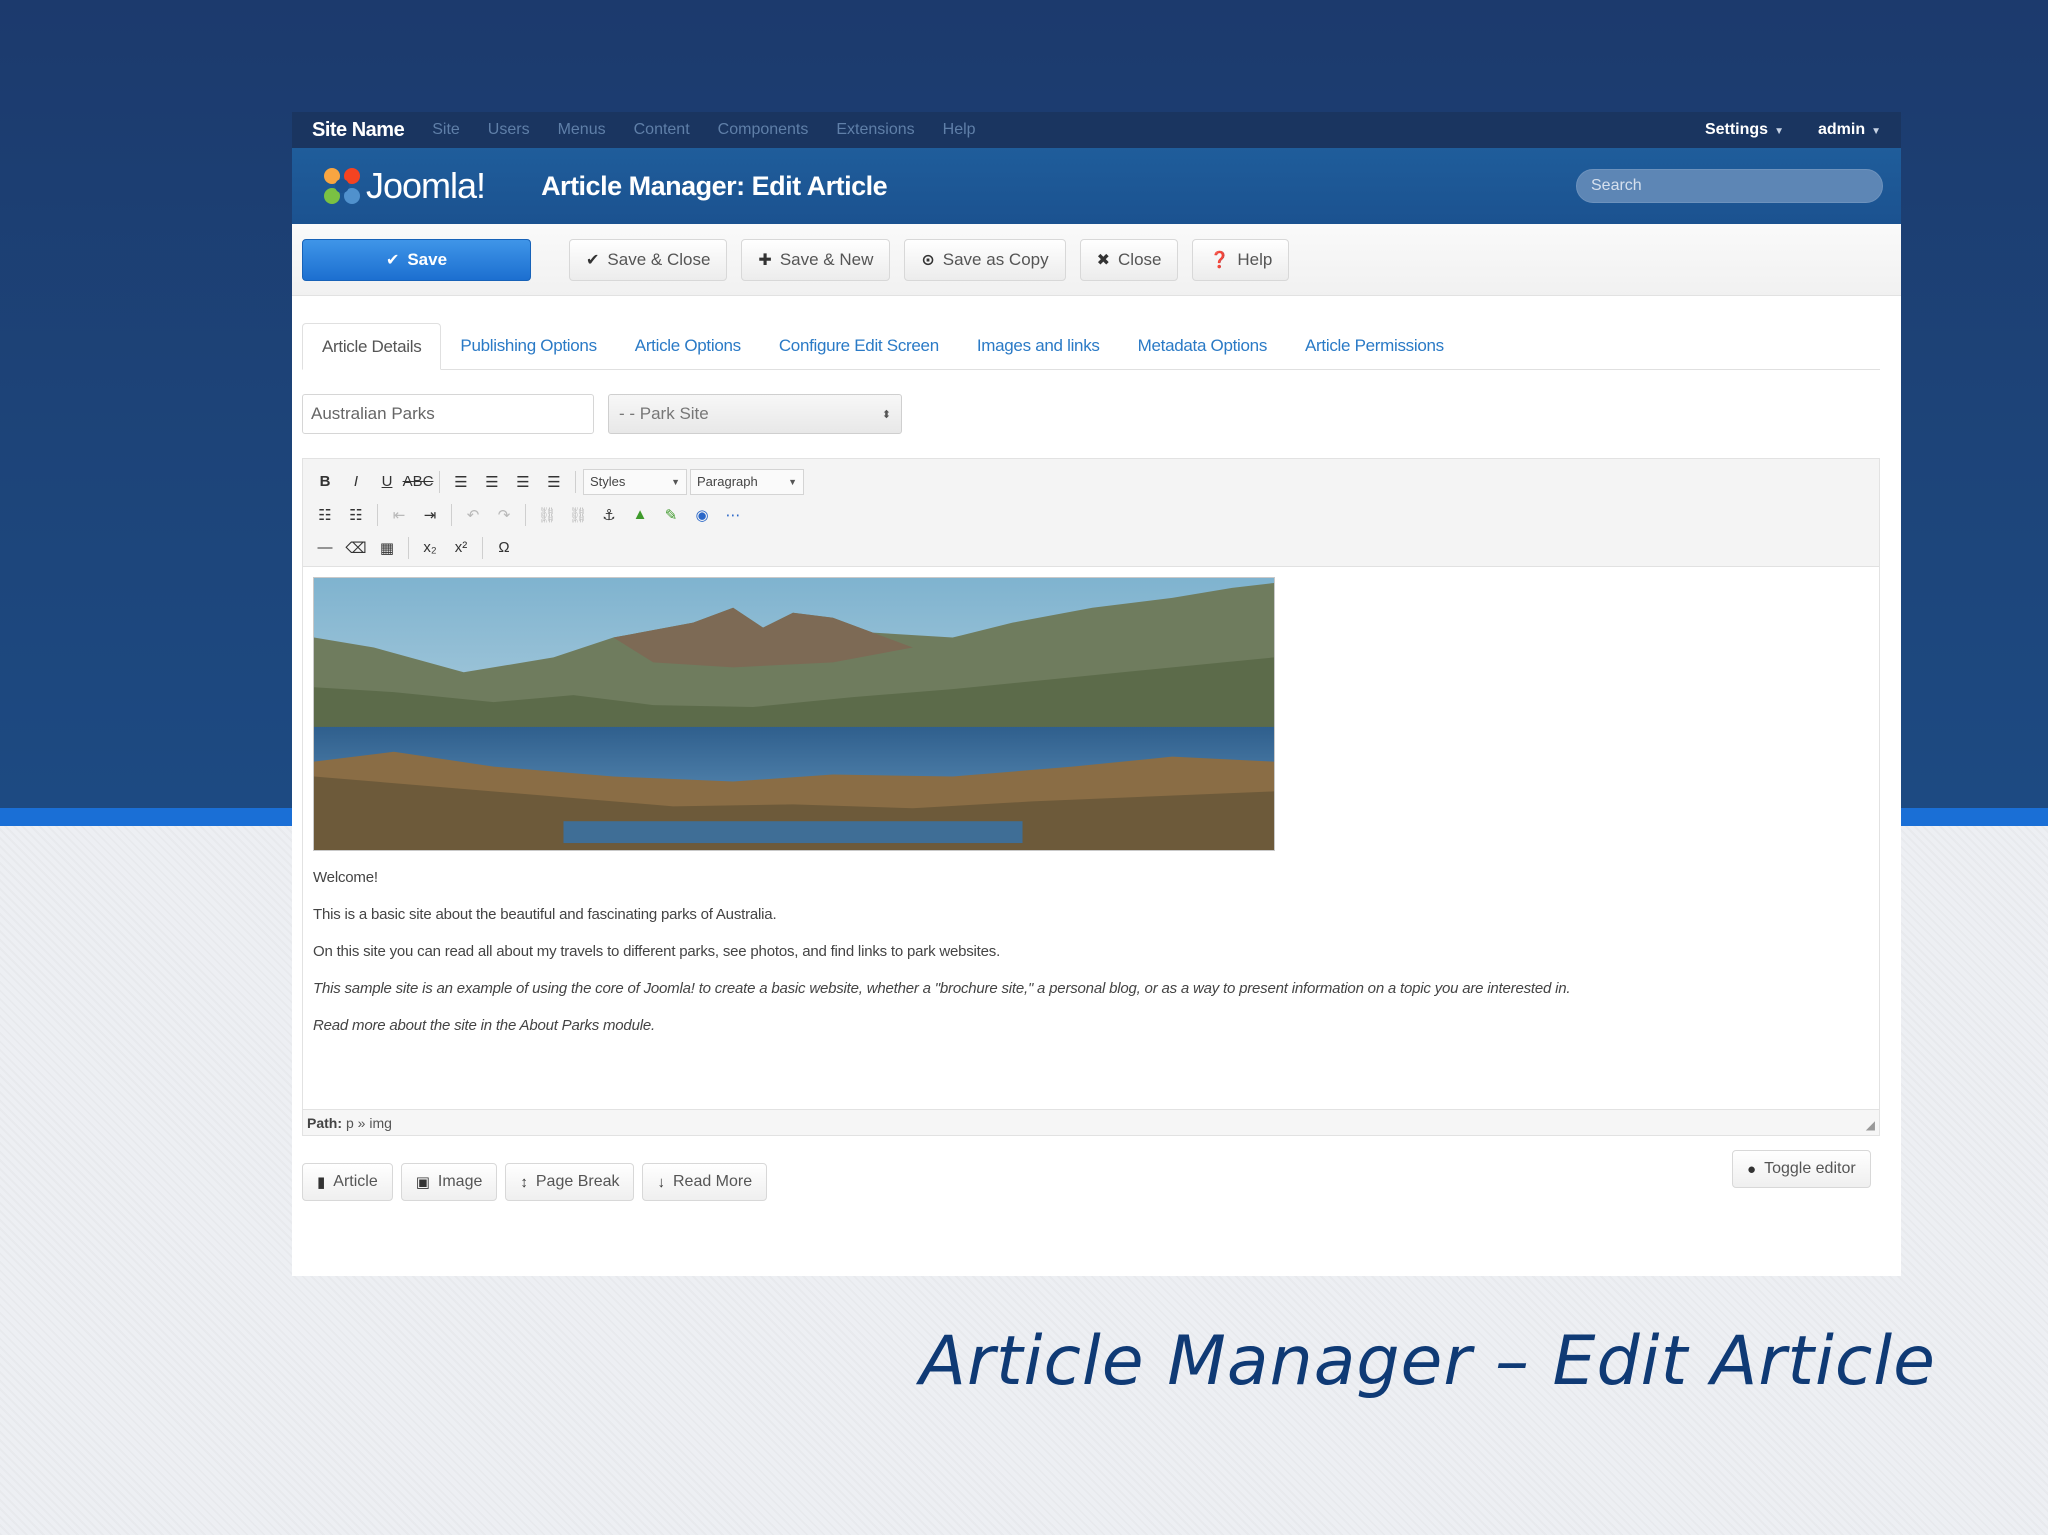 This screenshot has width=2048, height=1535. I want to click on html-source-icon: ◉, so click(702, 515).